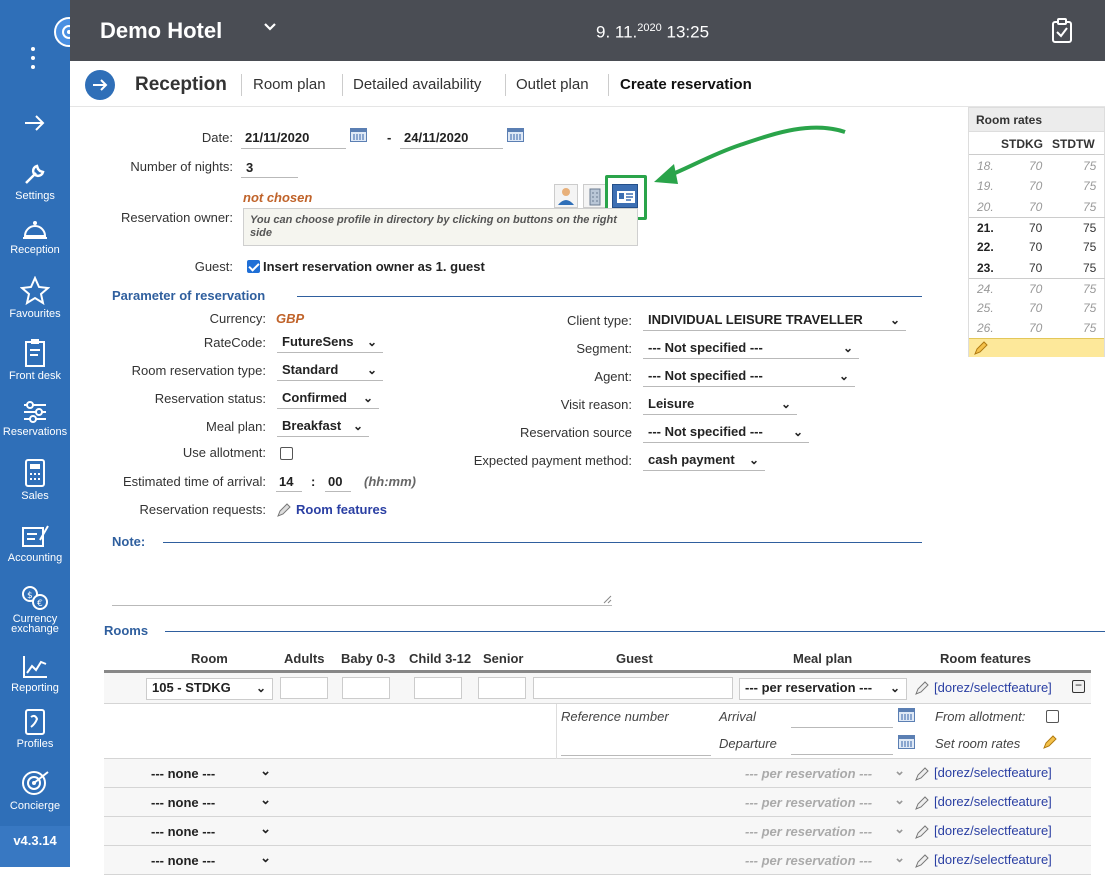  Describe the element at coordinates (671, 403) in the screenshot. I see `visit-reason-value: Leisure` at that location.